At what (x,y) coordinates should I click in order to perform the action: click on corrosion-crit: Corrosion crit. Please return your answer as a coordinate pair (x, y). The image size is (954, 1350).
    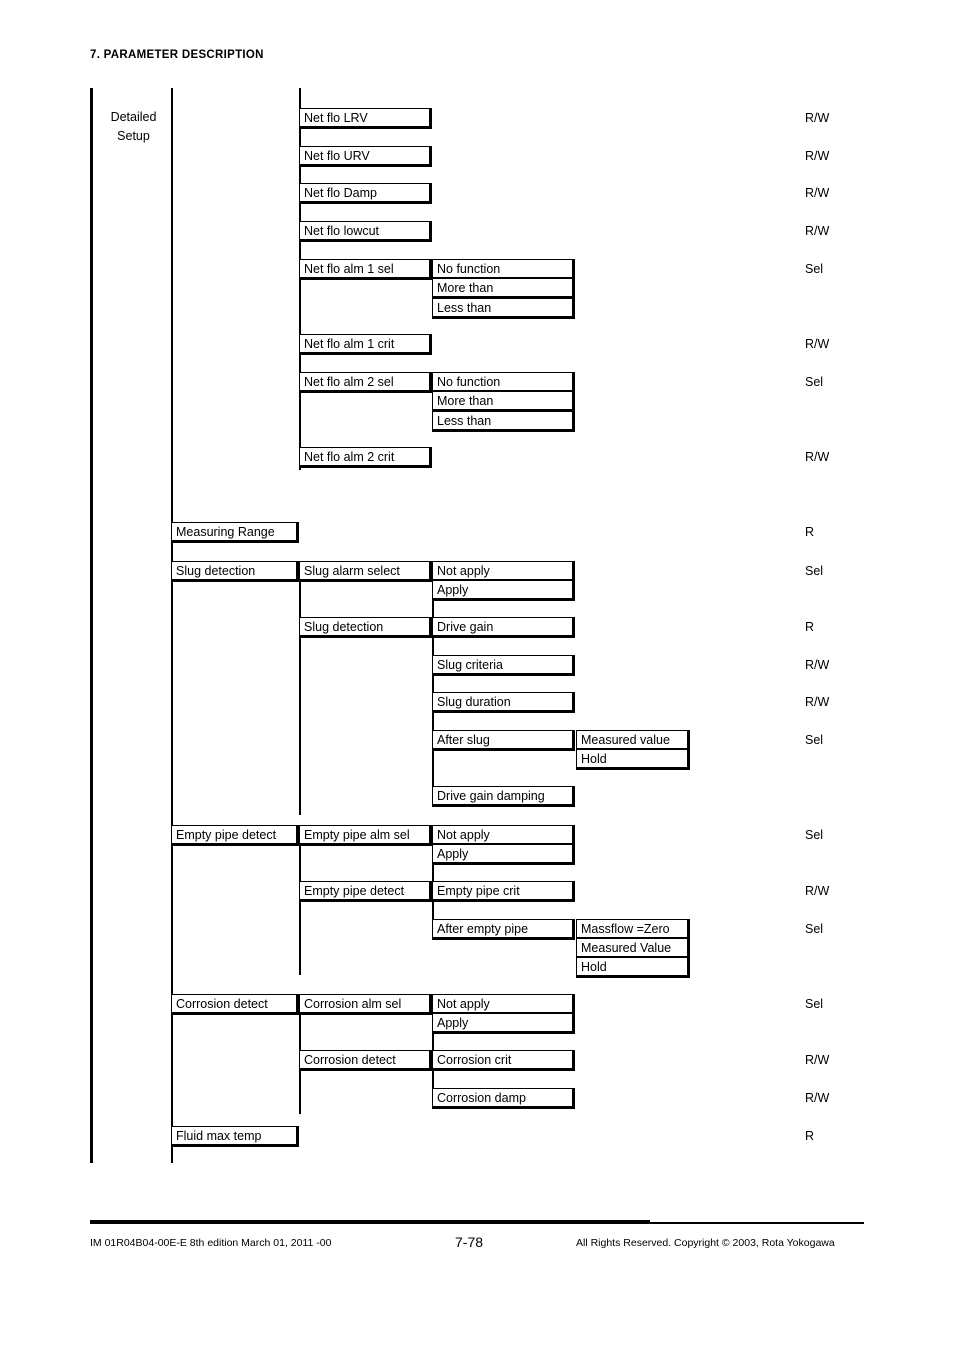
    Looking at the image, I should click on (503, 1060).